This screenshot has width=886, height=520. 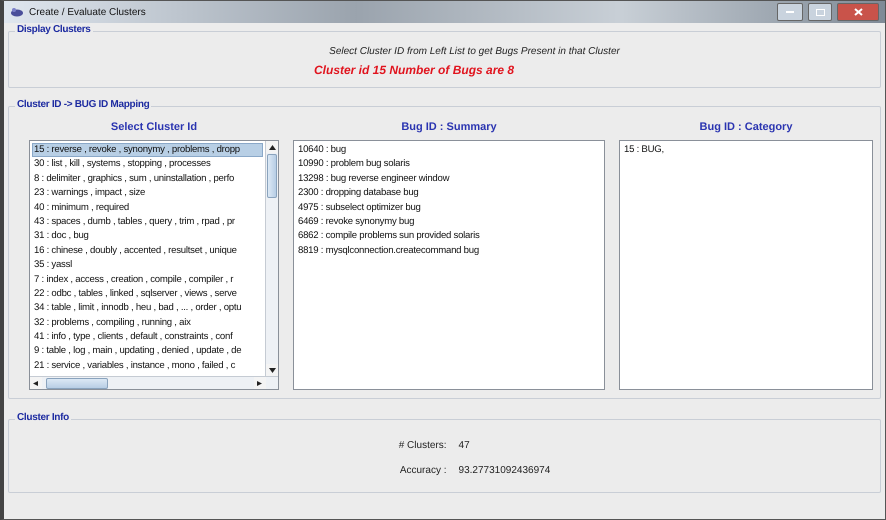 I want to click on column-heading: Bug ID : Summary, so click(x=449, y=127).